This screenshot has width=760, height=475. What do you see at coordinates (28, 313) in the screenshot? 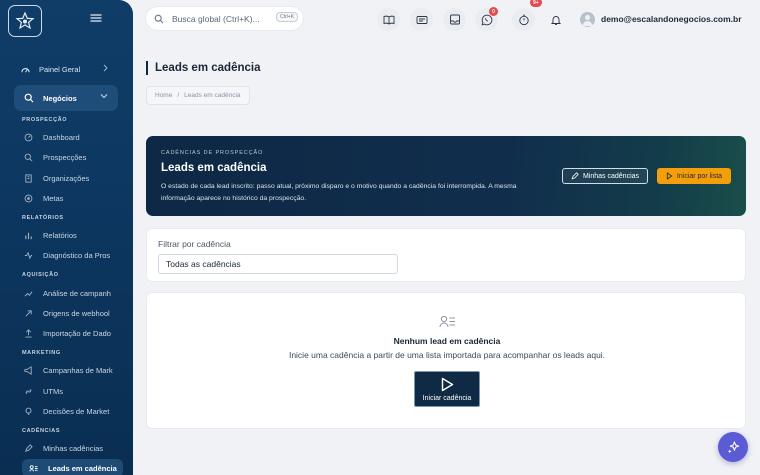
I see `webhook-icon` at bounding box center [28, 313].